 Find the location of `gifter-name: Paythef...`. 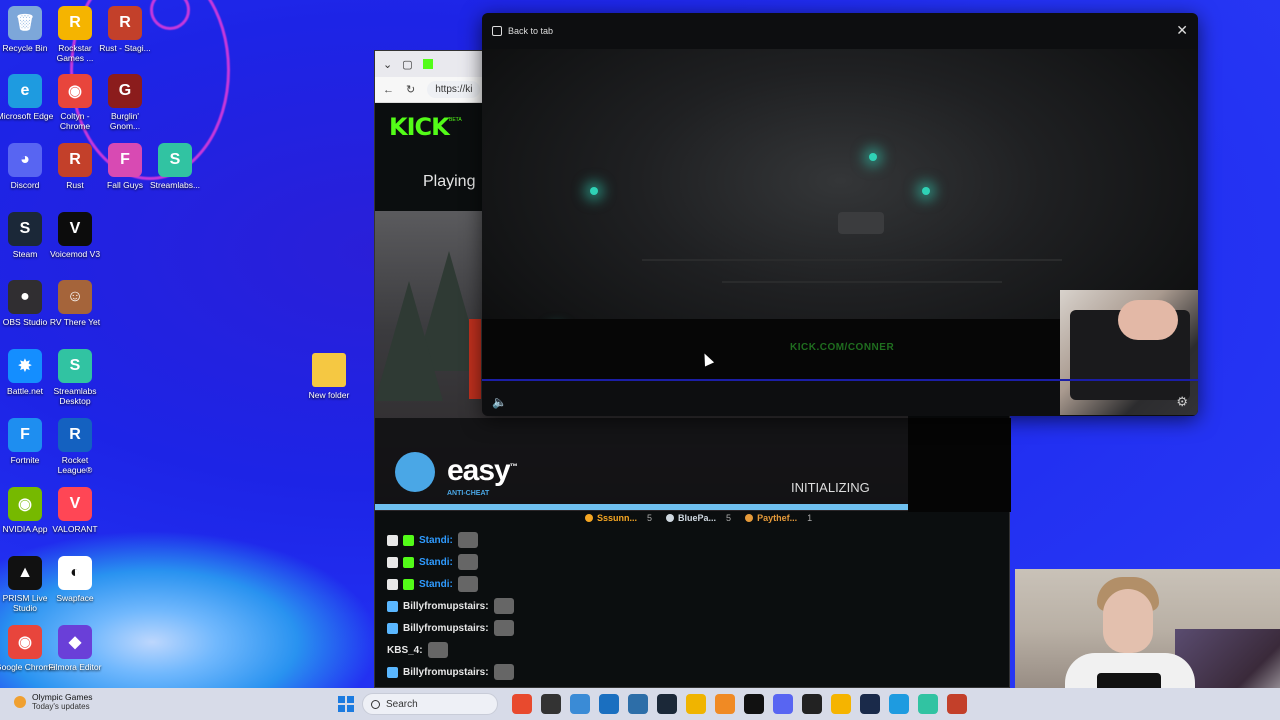

gifter-name: Paythef... is located at coordinates (777, 518).